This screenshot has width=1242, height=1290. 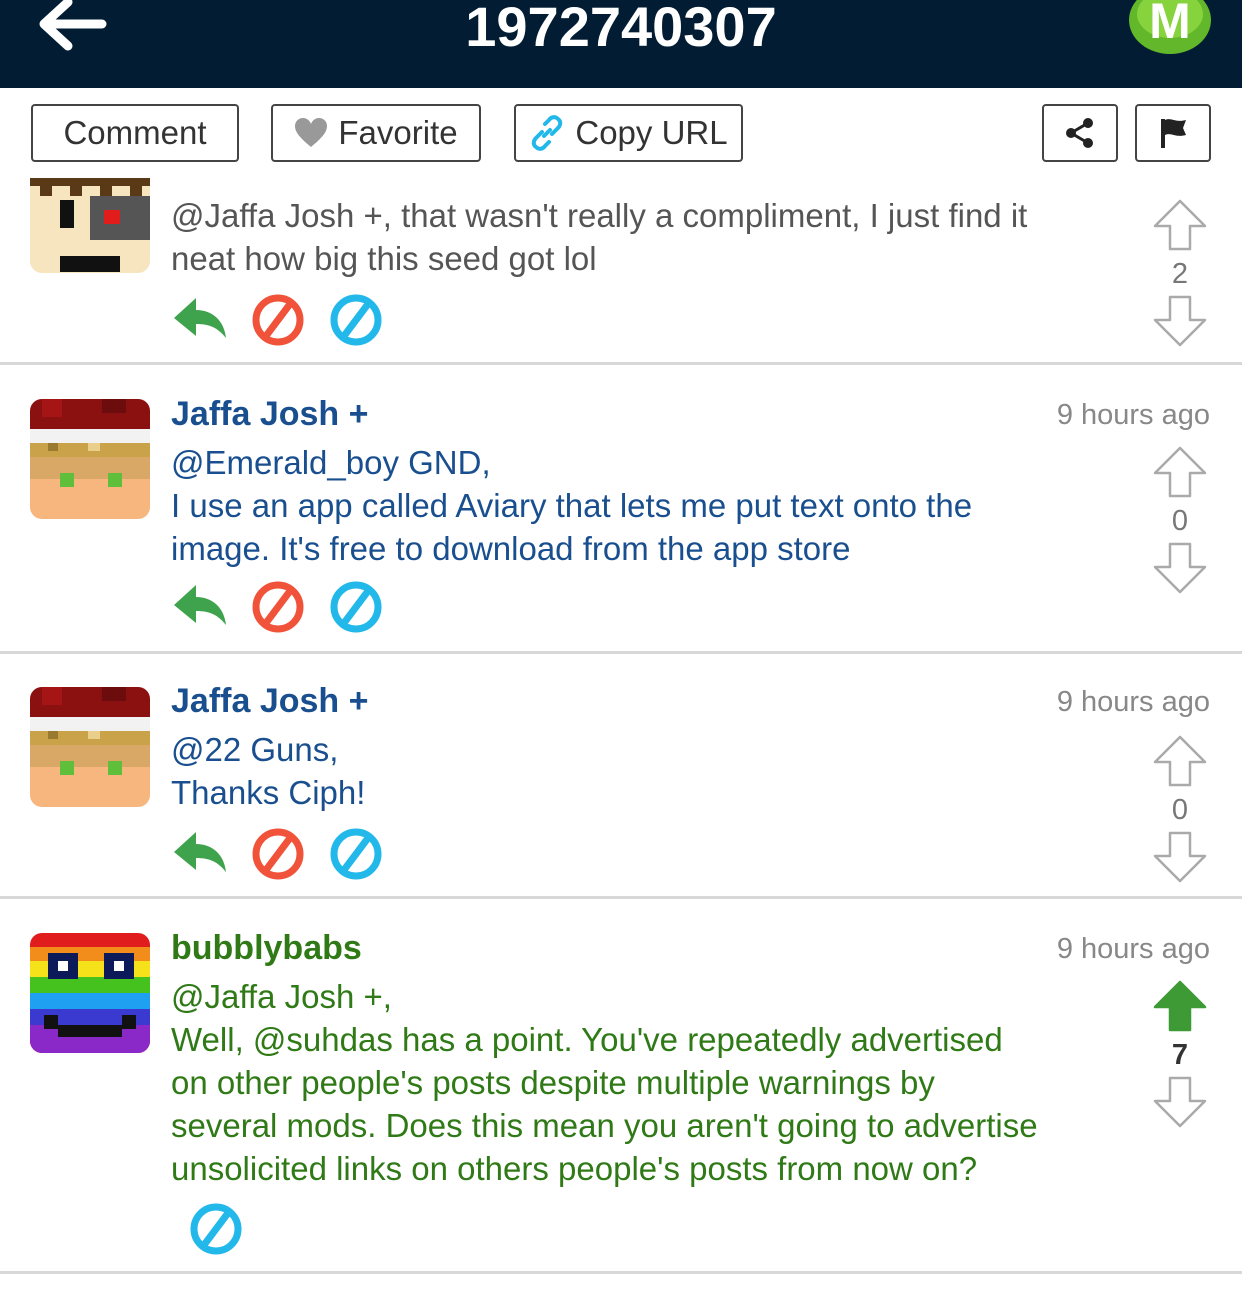 What do you see at coordinates (398, 132) in the screenshot?
I see `favorite-button-label: Favorite` at bounding box center [398, 132].